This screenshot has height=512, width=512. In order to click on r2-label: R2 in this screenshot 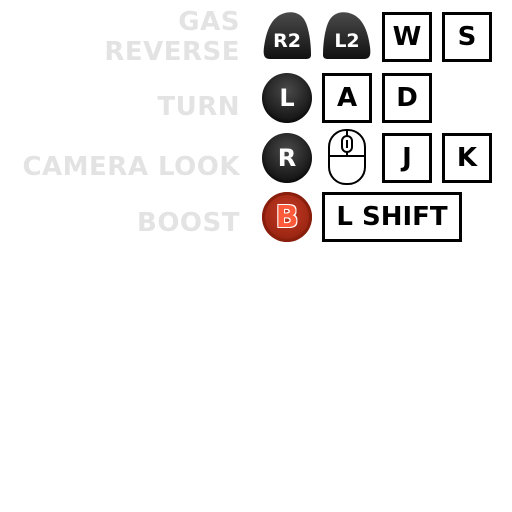, I will do `click(287, 41)`.